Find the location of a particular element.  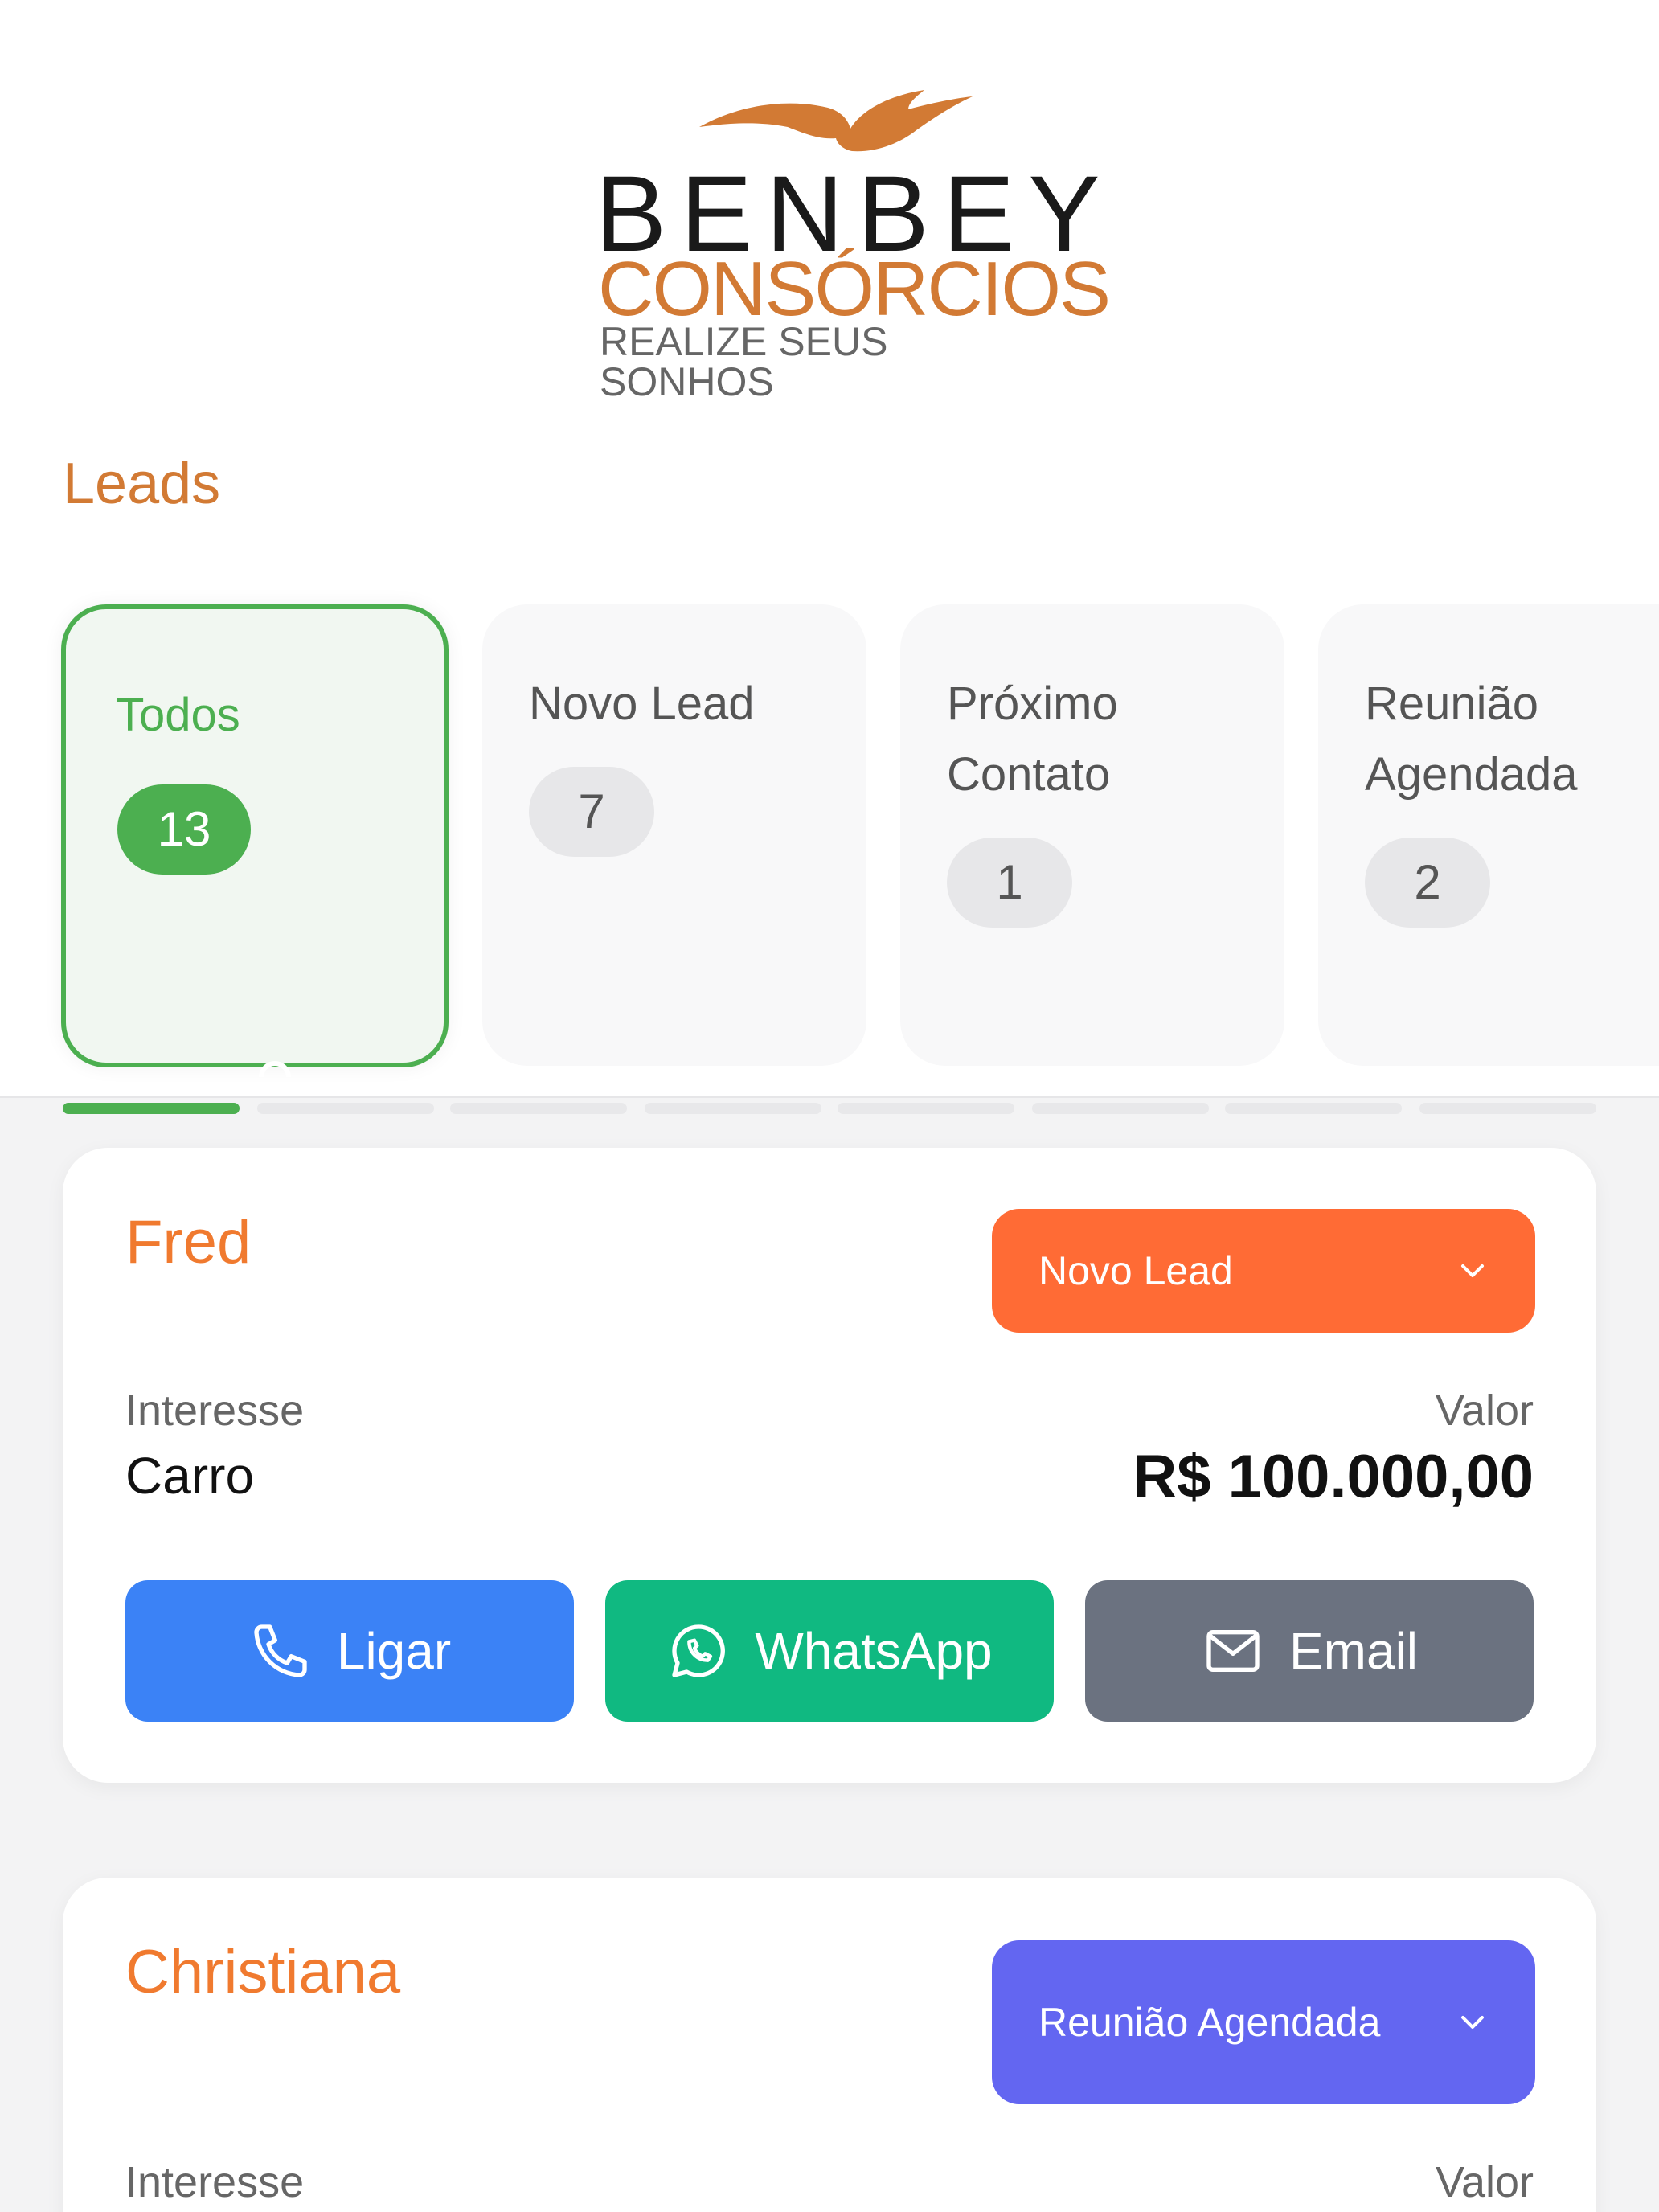

phone-icon is located at coordinates (280, 1650).